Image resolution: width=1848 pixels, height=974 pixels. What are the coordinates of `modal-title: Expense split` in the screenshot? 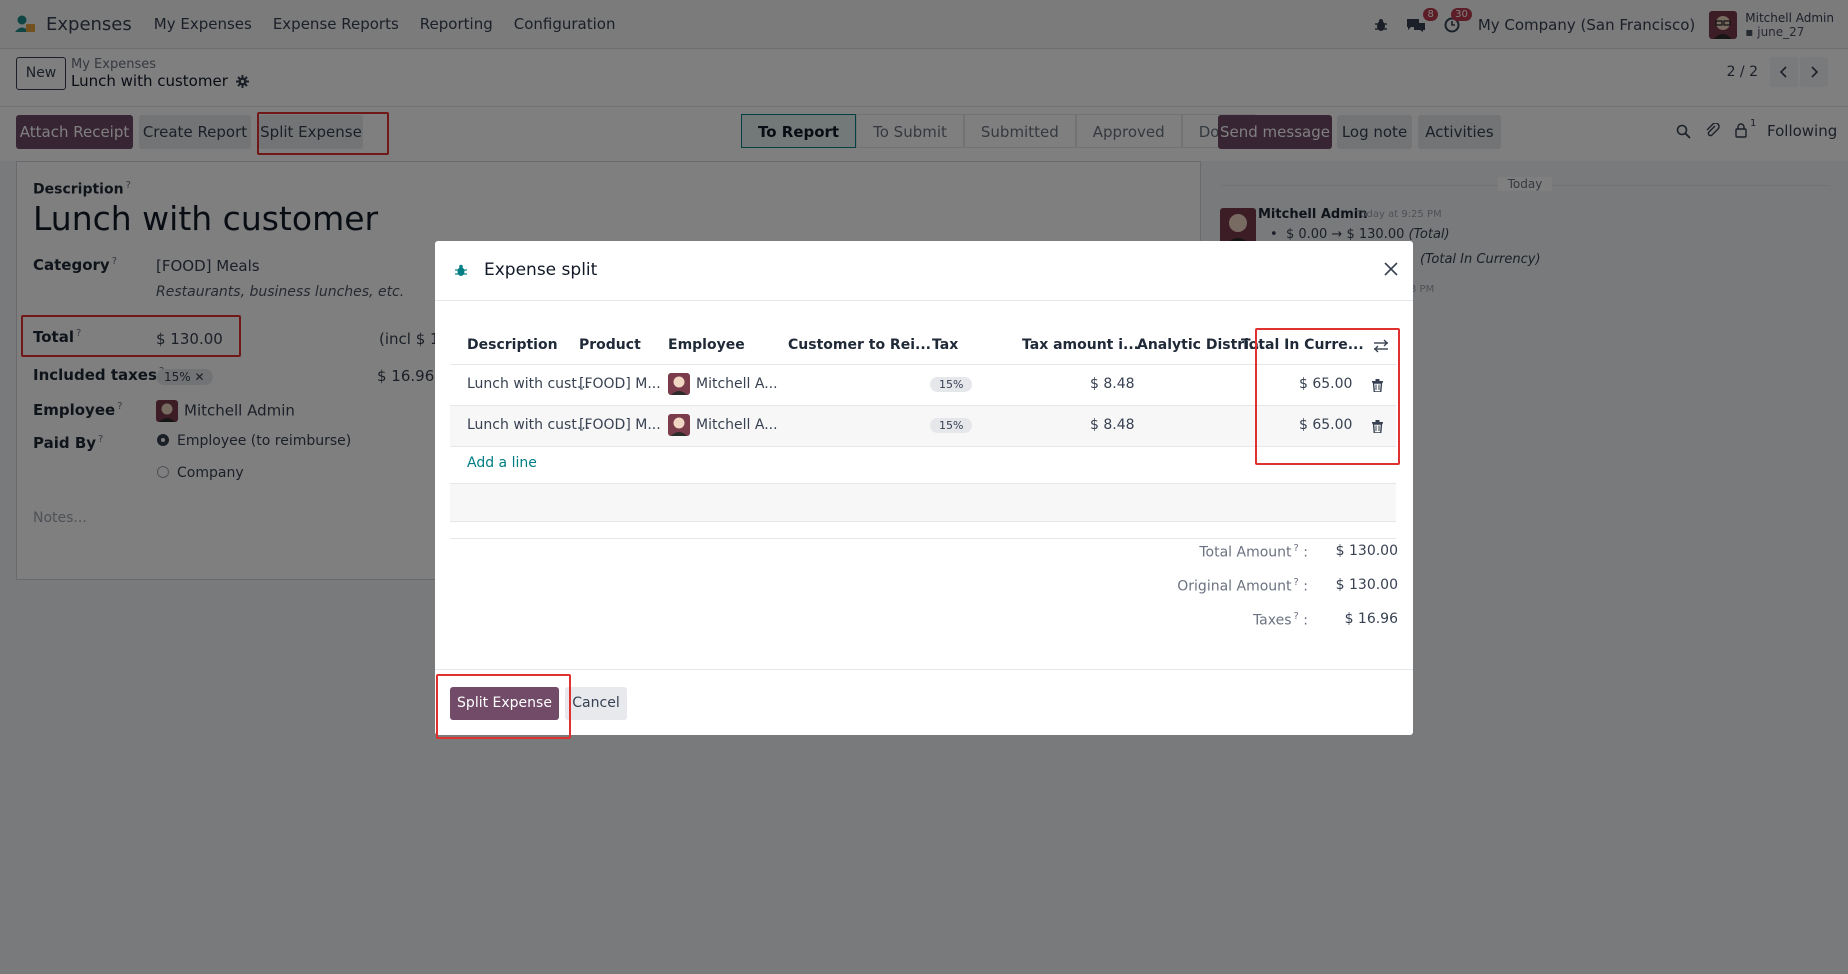 It's located at (541, 270).